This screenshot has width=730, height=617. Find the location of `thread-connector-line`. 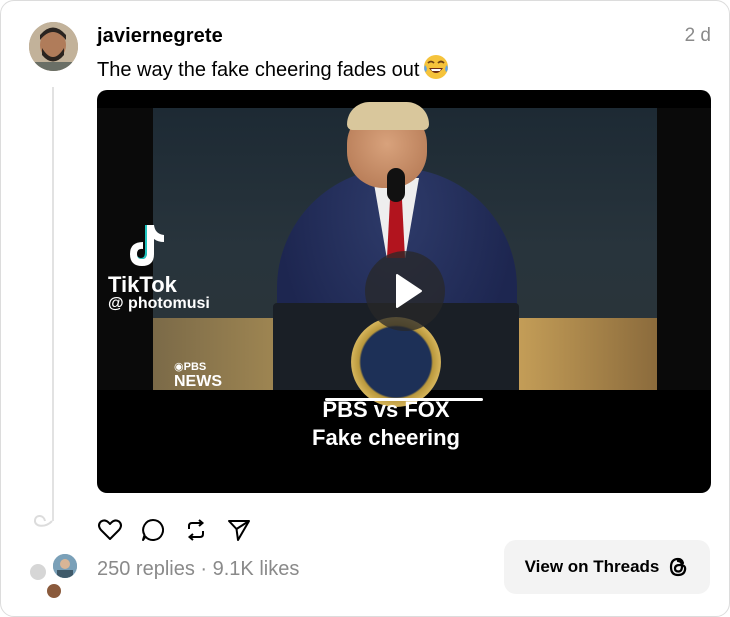

thread-connector-line is located at coordinates (53, 304).